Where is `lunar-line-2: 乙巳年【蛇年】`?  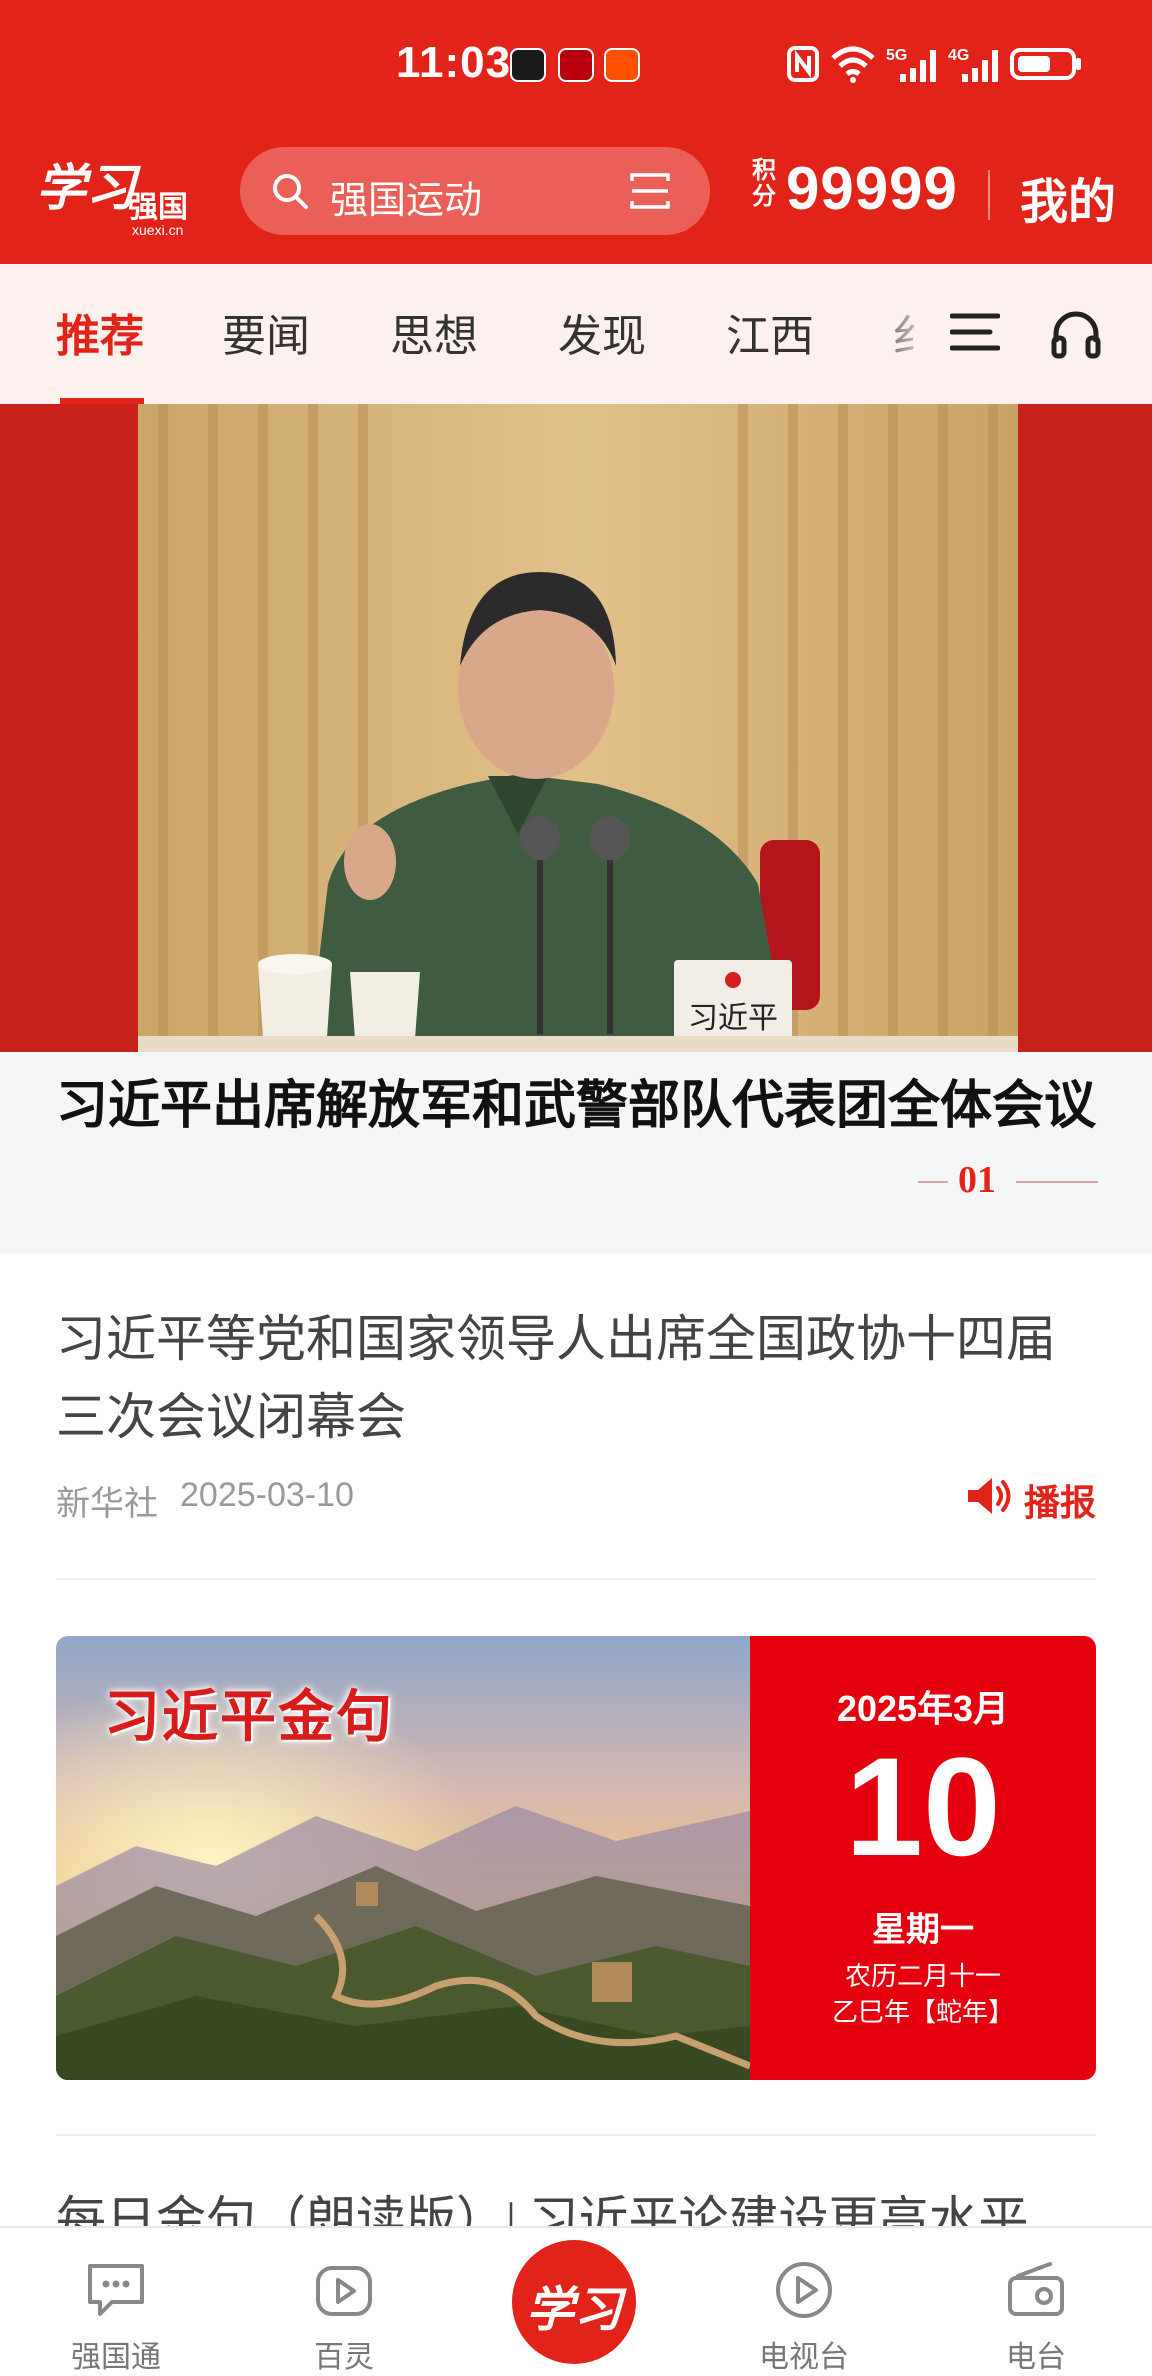
lunar-line-2: 乙巳年【蛇年】 is located at coordinates (922, 2012).